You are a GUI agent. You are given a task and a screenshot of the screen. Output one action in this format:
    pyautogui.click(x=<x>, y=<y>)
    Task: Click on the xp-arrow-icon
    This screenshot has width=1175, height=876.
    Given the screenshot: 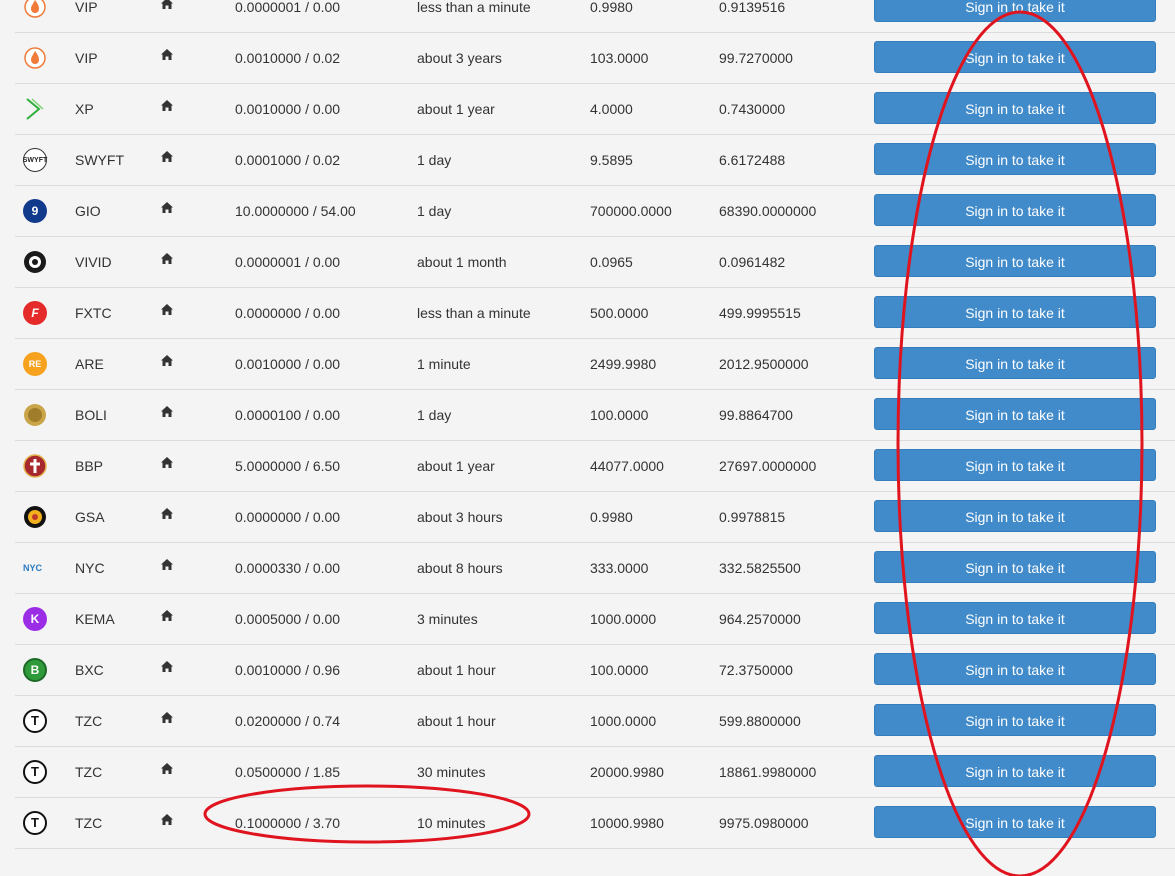 What is the action you would take?
    pyautogui.click(x=35, y=109)
    